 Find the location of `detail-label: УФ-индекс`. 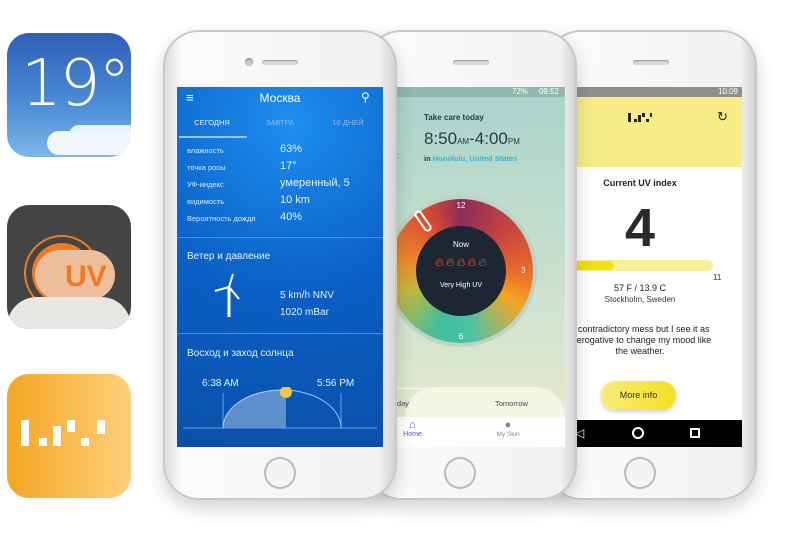

detail-label: УФ-индекс is located at coordinates (205, 184).